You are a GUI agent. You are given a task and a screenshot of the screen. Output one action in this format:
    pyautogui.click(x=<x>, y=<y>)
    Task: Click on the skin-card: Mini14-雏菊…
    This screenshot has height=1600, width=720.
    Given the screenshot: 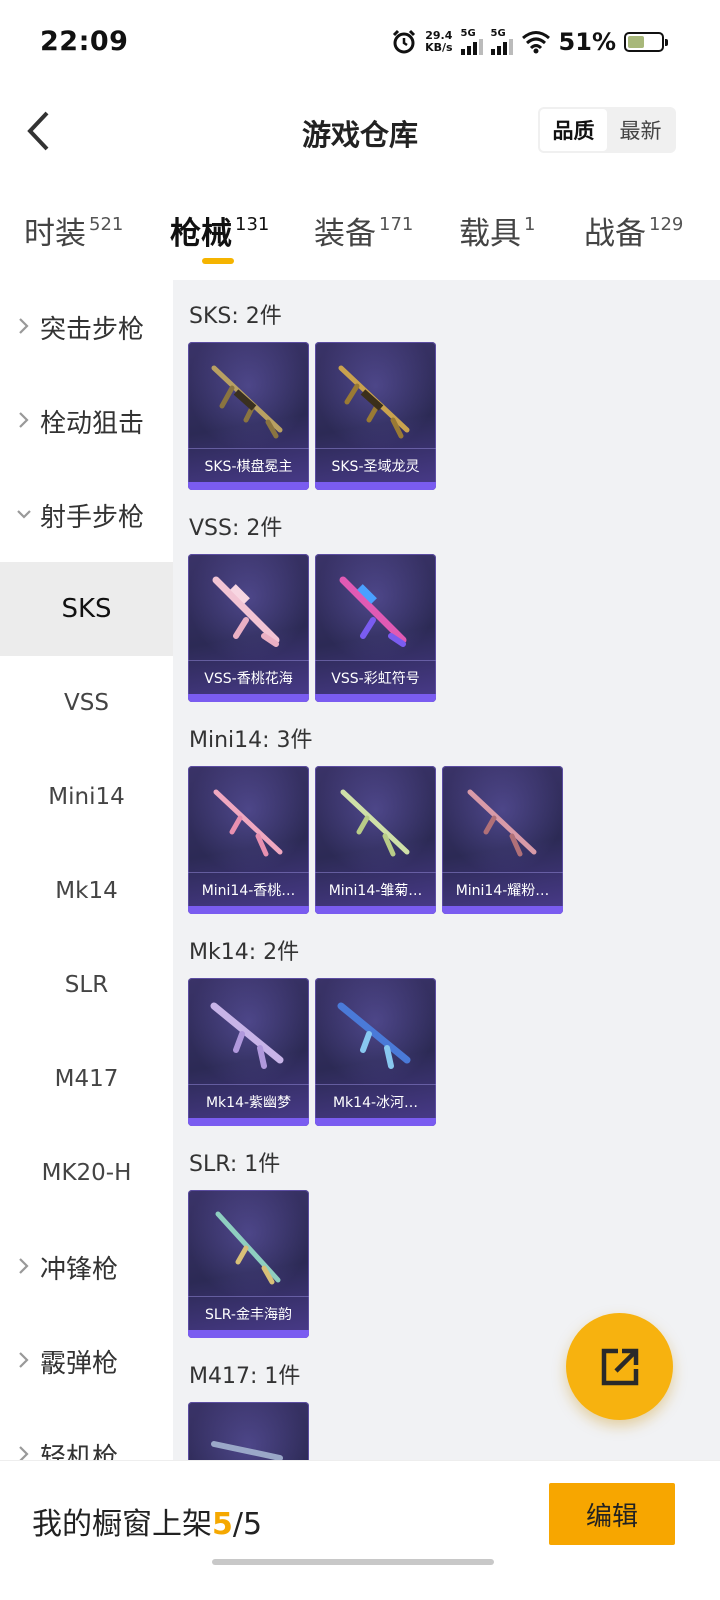 What is the action you would take?
    pyautogui.click(x=375, y=840)
    